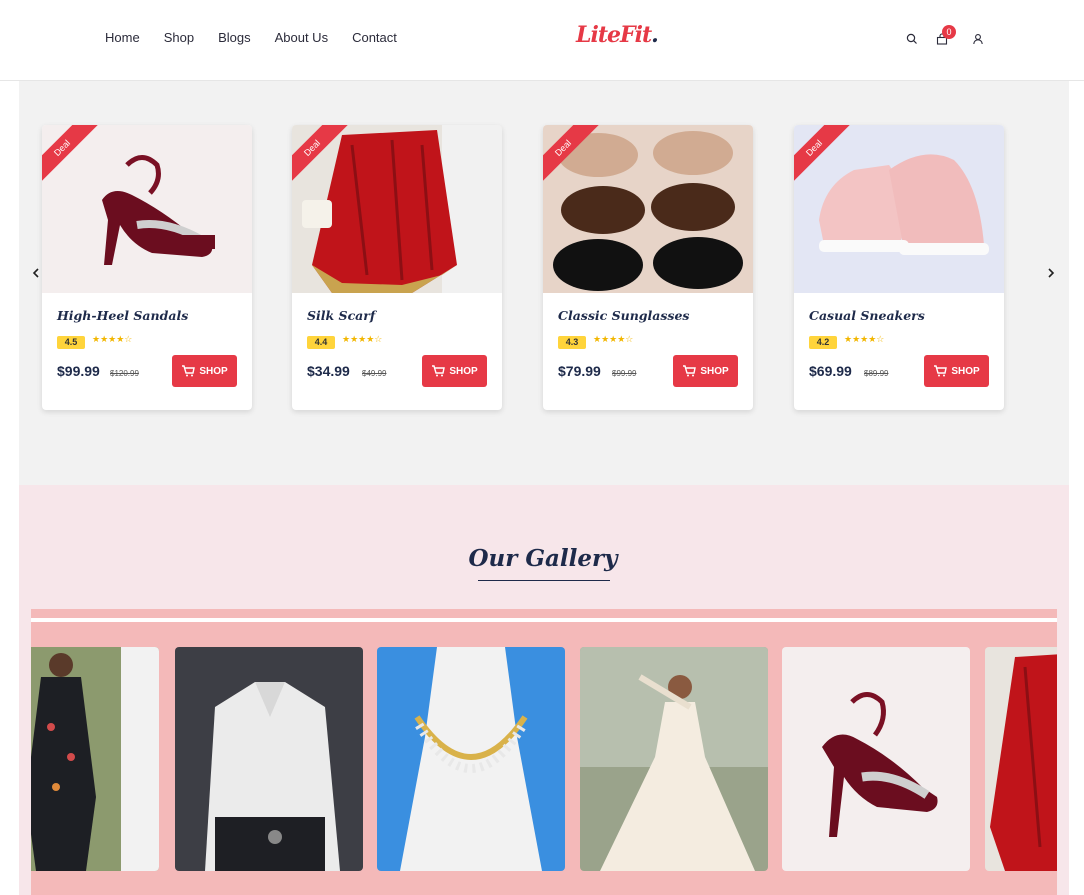  What do you see at coordinates (95, 759) in the screenshot?
I see `gallery-image-kurta` at bounding box center [95, 759].